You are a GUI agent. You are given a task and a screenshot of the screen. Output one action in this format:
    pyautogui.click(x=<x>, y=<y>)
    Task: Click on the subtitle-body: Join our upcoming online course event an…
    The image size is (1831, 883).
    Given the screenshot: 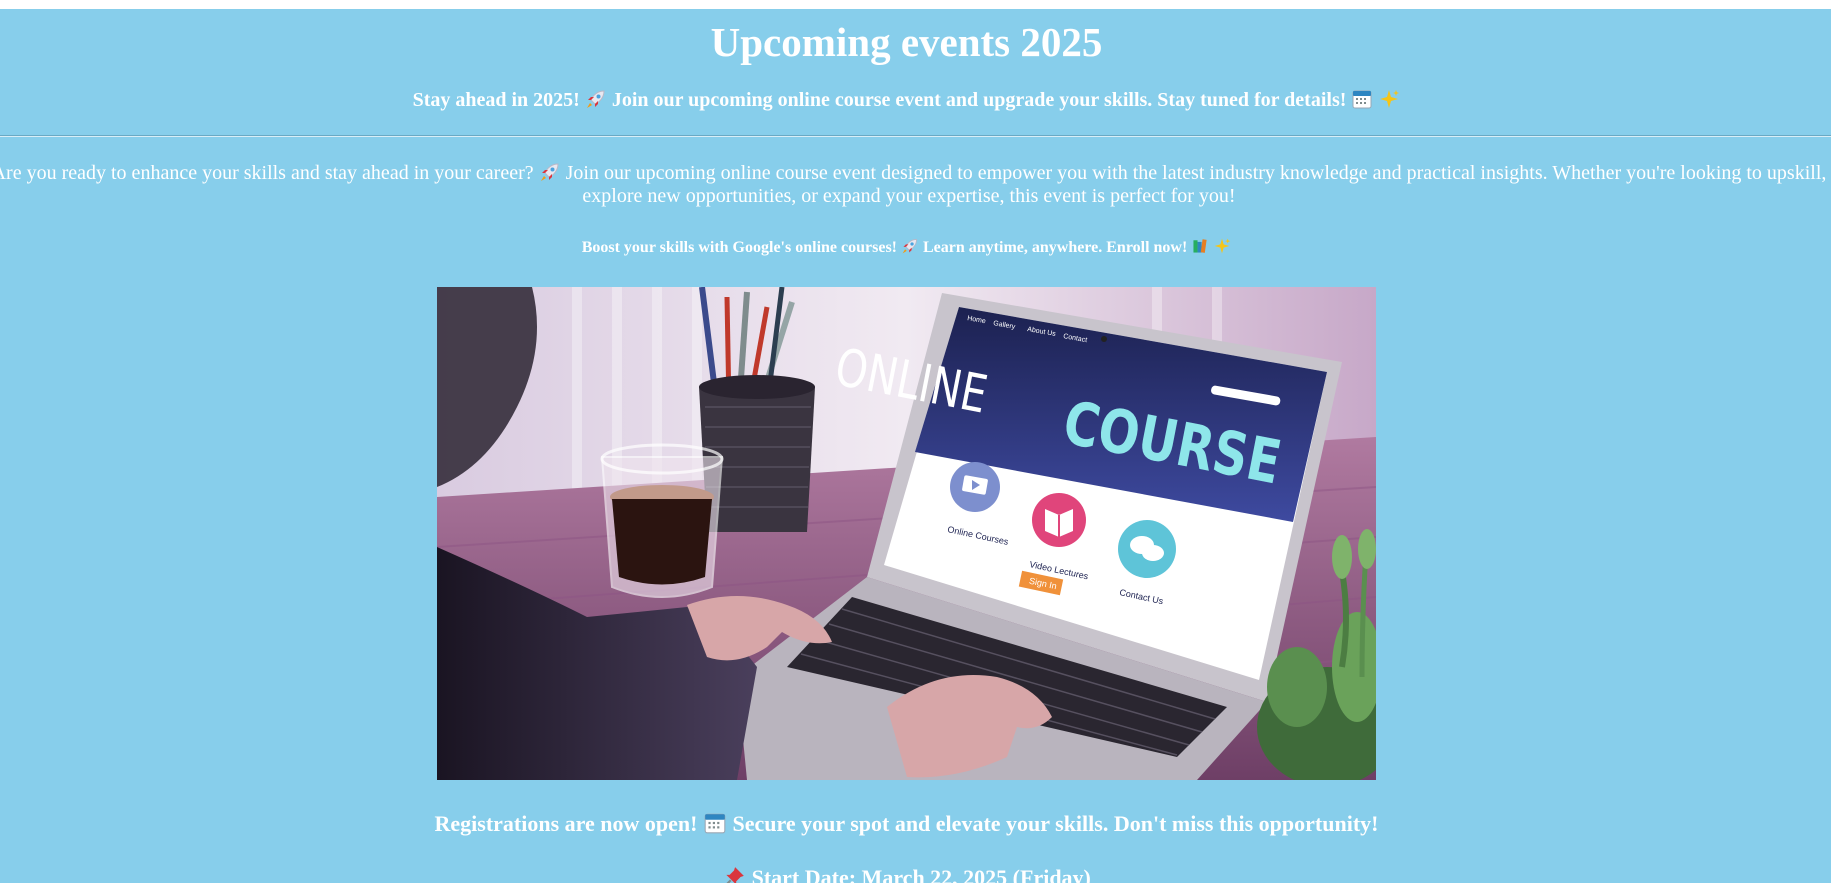 What is the action you would take?
    pyautogui.click(x=979, y=100)
    